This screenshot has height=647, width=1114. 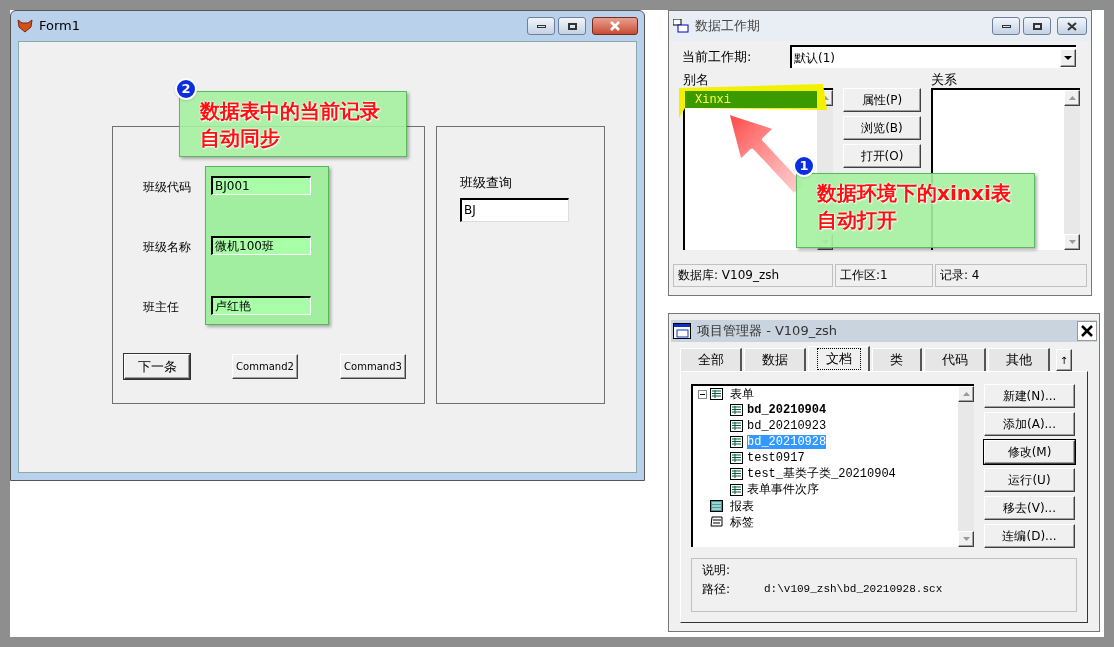 I want to click on tab: 类, so click(x=897, y=359).